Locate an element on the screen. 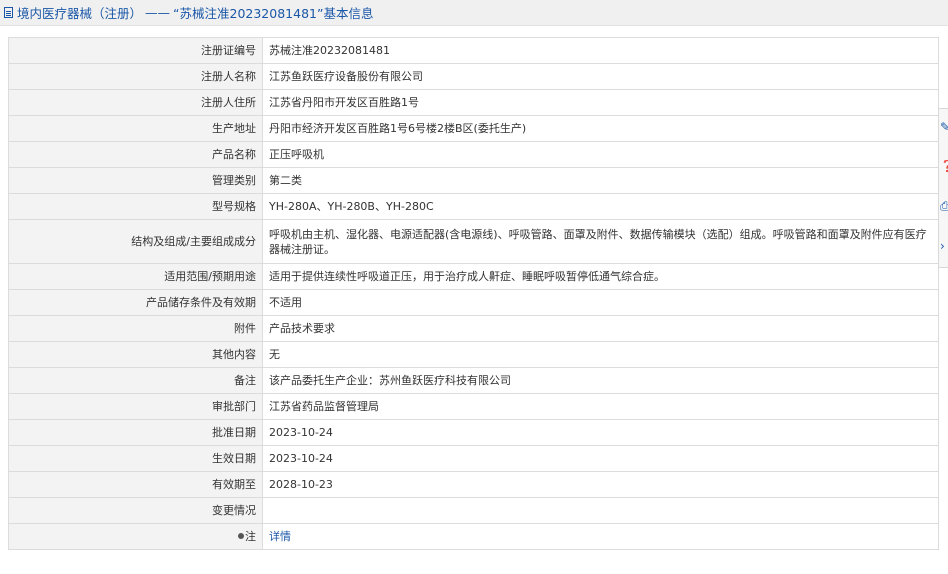 Image resolution: width=948 pixels, height=574 pixels. row-label: 生产地址 is located at coordinates (135, 128).